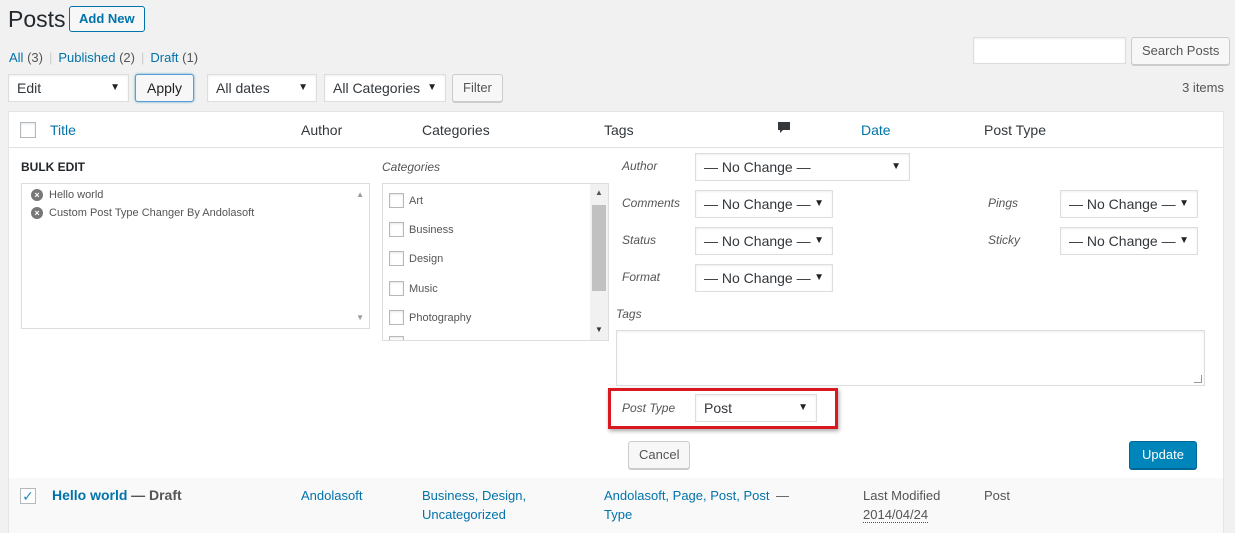 Image resolution: width=1235 pixels, height=533 pixels. I want to click on search-posts-button: Search Posts, so click(1181, 51).